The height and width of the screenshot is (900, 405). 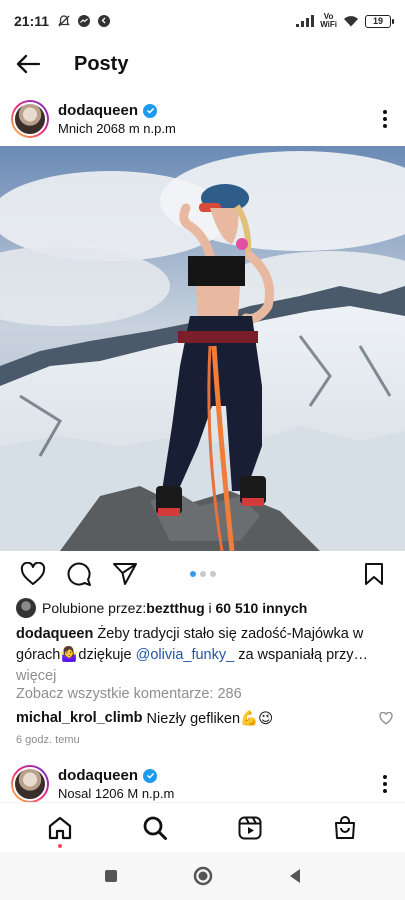 I want to click on back-button, so click(x=28, y=64).